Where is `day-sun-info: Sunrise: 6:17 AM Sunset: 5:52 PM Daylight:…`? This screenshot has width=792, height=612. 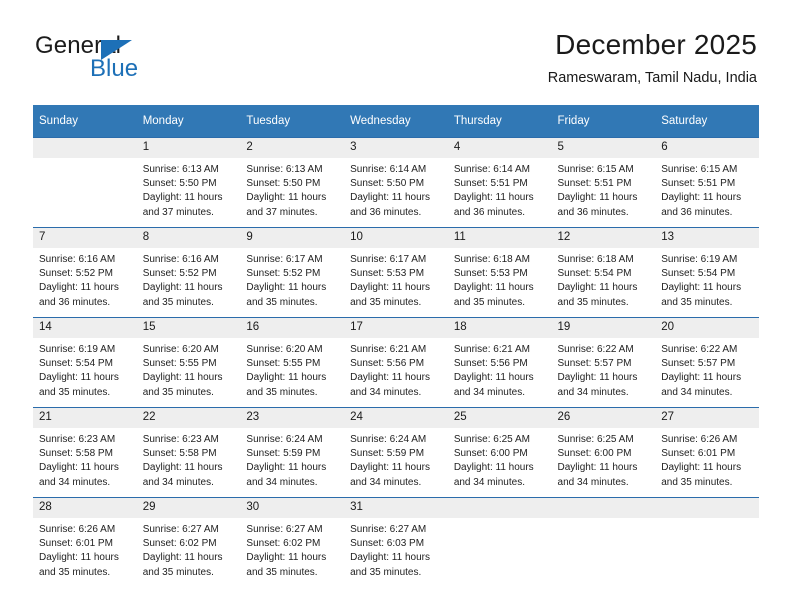 day-sun-info: Sunrise: 6:17 AM Sunset: 5:52 PM Daylight:… is located at coordinates (292, 279).